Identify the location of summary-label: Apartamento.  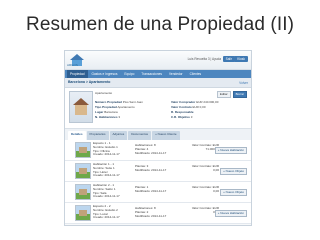
(104, 93).